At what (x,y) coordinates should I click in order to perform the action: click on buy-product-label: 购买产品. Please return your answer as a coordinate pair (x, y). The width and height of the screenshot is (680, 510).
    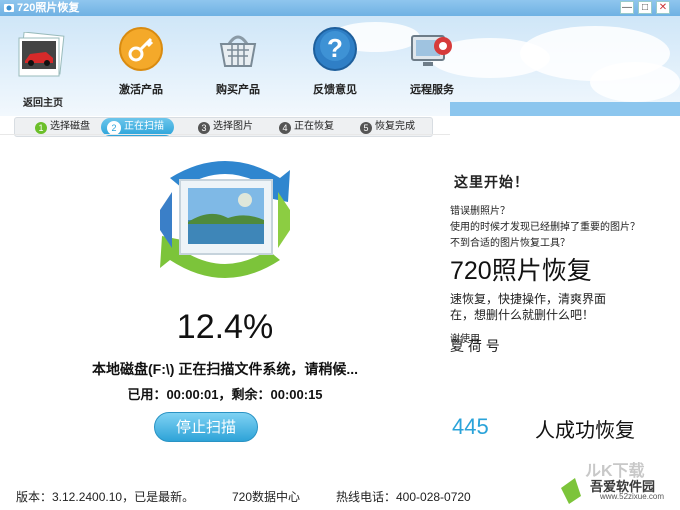
    Looking at the image, I should click on (238, 90).